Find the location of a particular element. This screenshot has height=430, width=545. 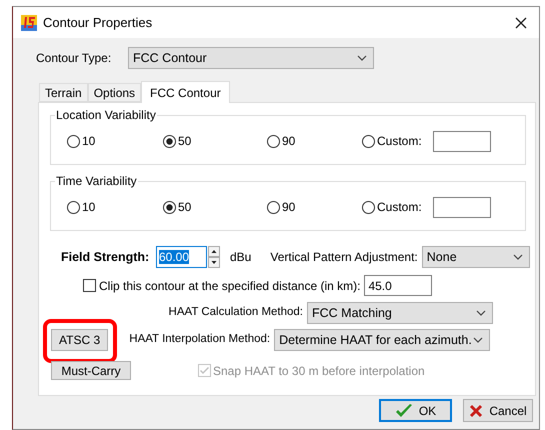

field-label: HAAT Interpolation Method: is located at coordinates (199, 340).